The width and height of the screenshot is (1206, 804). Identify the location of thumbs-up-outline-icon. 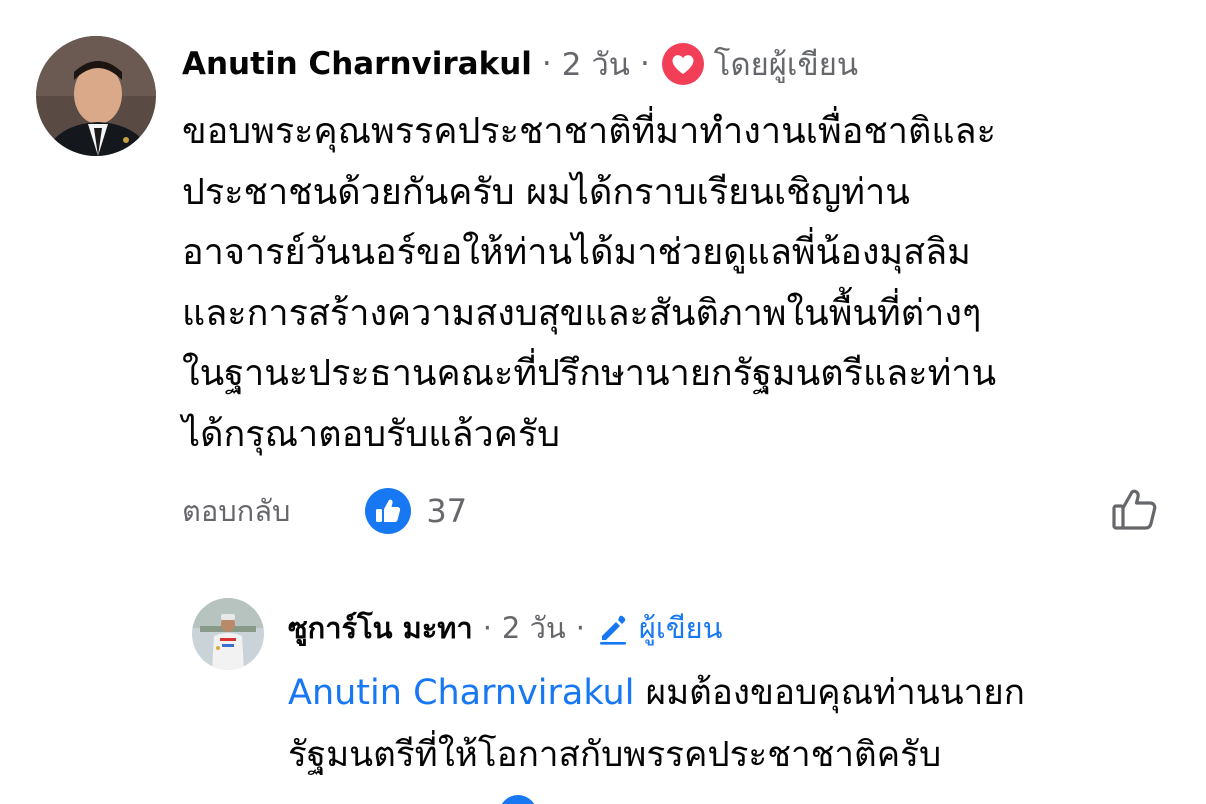
(1135, 509).